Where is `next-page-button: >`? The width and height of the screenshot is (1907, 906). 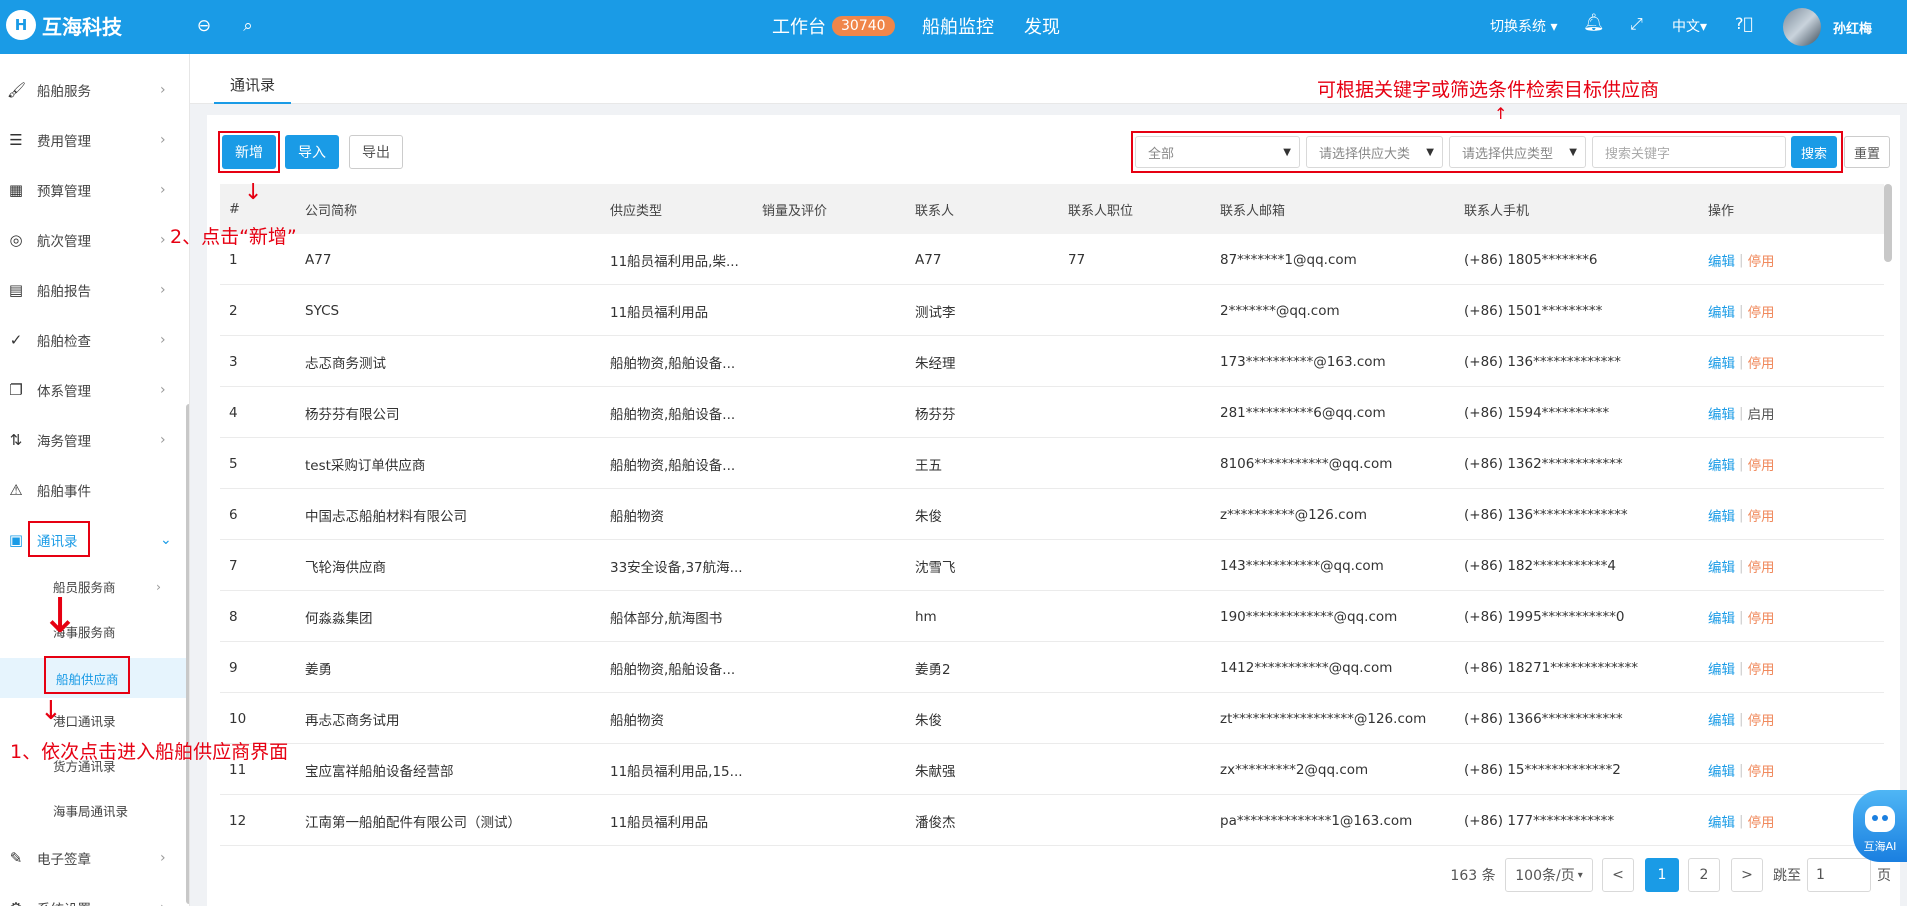 next-page-button: > is located at coordinates (1747, 875).